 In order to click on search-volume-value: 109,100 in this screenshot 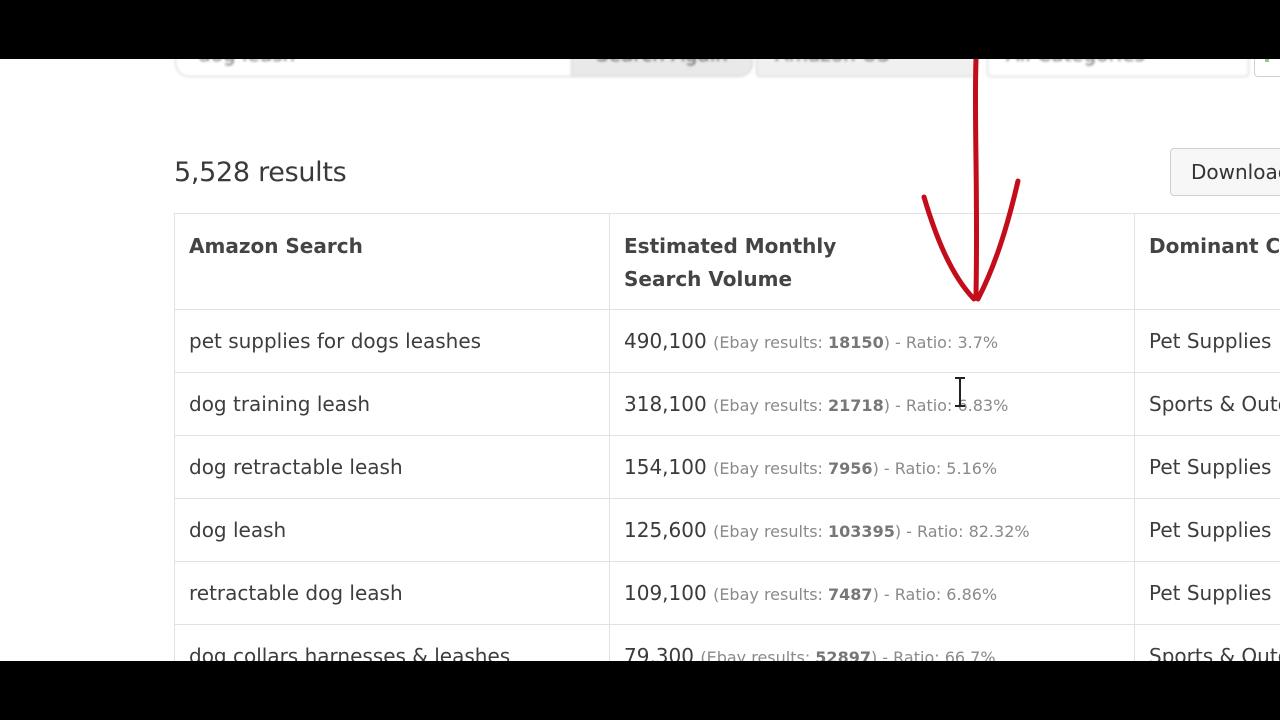, I will do `click(665, 593)`.